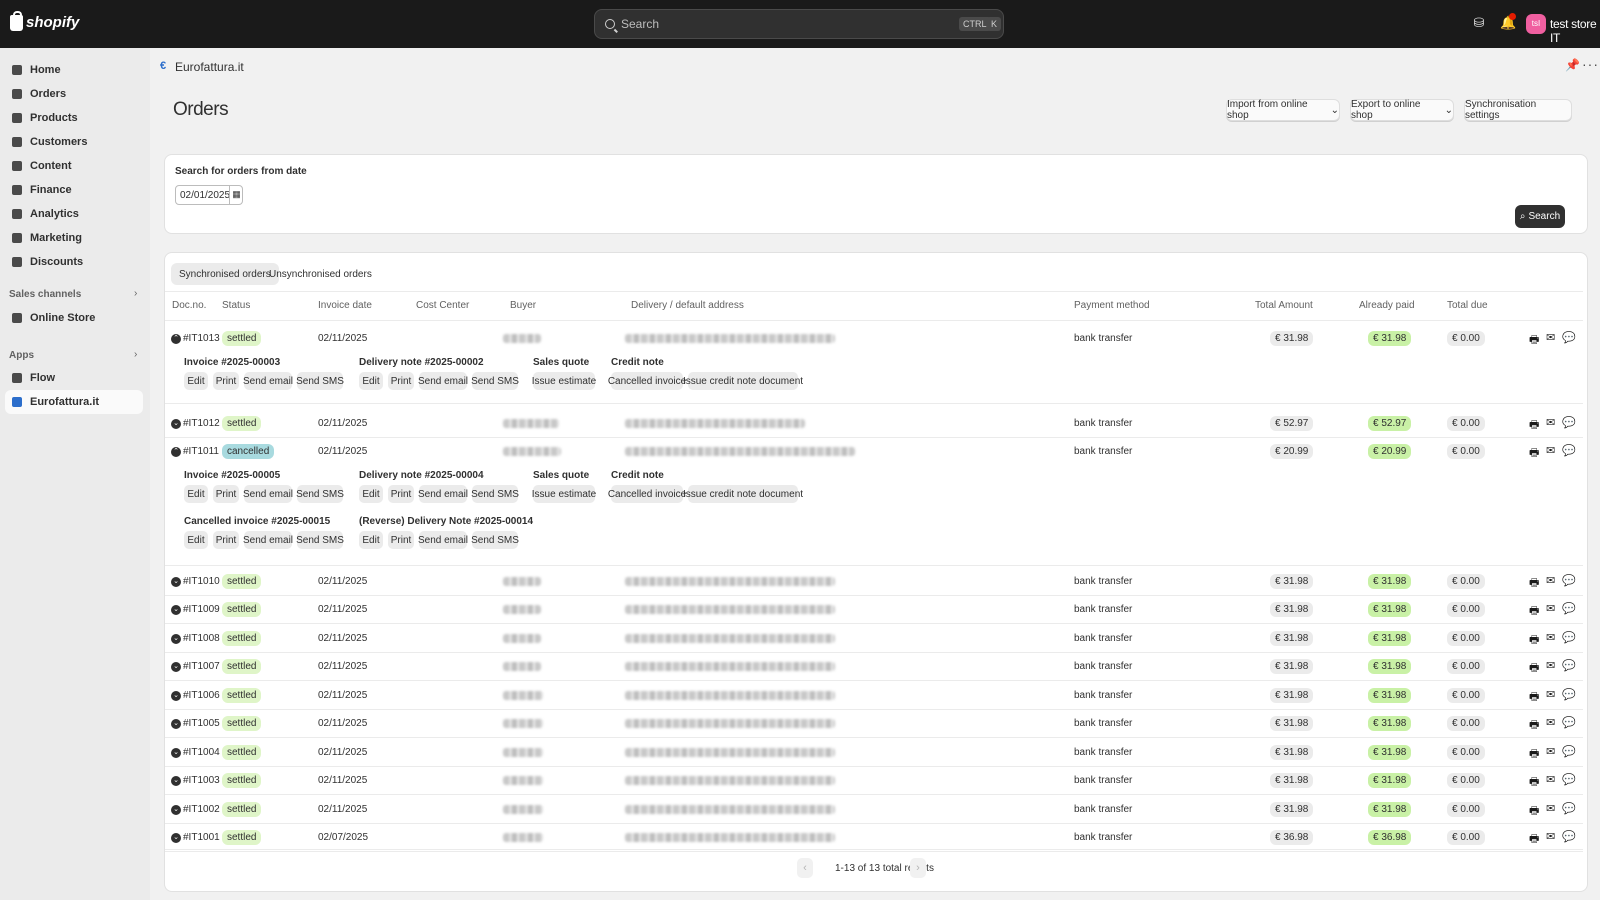  What do you see at coordinates (74, 262) in the screenshot?
I see `sidebar-item-discounts: Discounts` at bounding box center [74, 262].